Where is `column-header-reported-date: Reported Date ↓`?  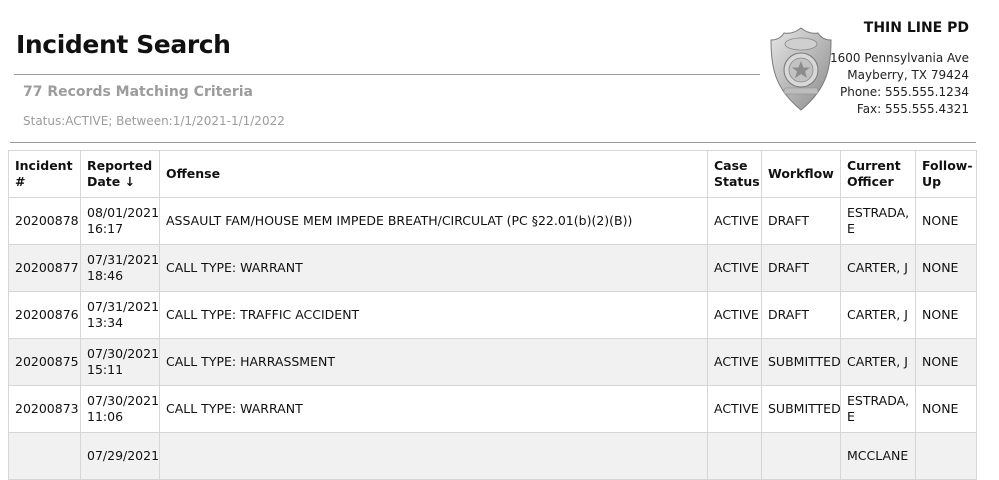 column-header-reported-date: Reported Date ↓ is located at coordinates (120, 174).